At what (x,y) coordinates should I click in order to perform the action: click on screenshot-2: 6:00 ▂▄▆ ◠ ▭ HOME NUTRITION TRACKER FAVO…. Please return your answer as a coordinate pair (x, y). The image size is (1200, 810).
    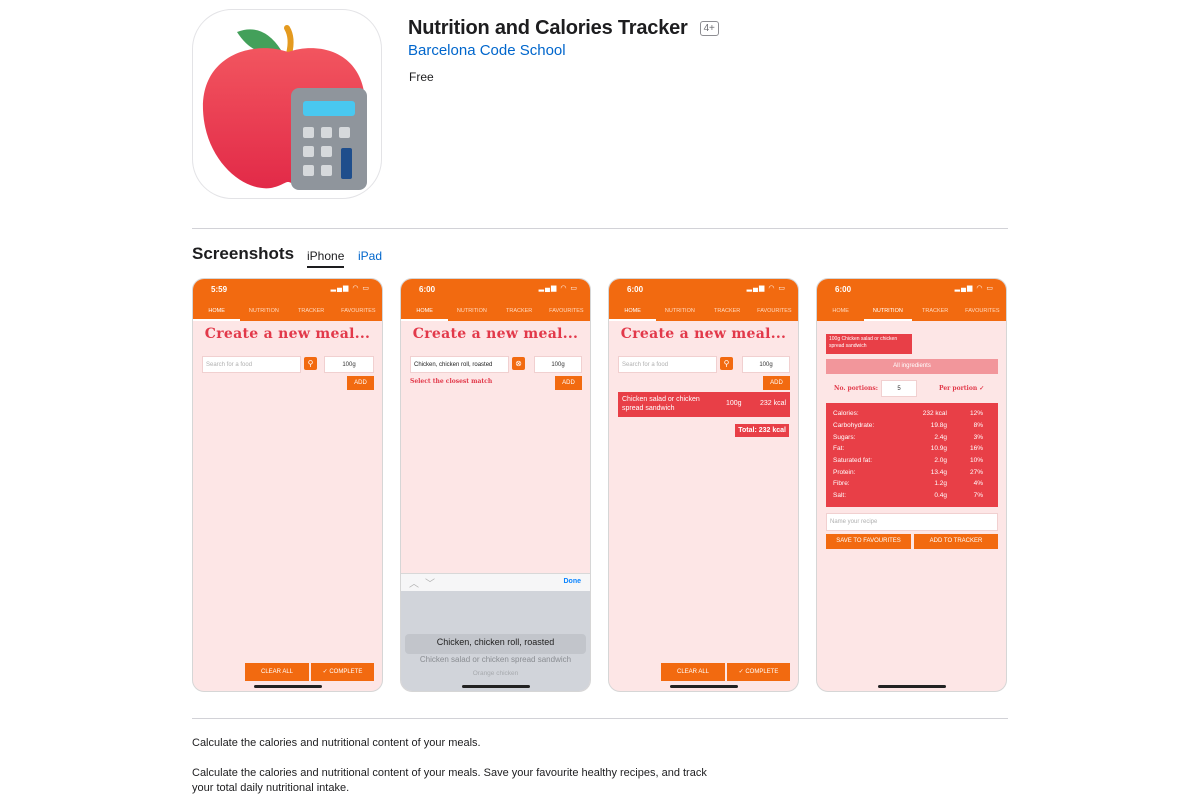
    Looking at the image, I should click on (495, 485).